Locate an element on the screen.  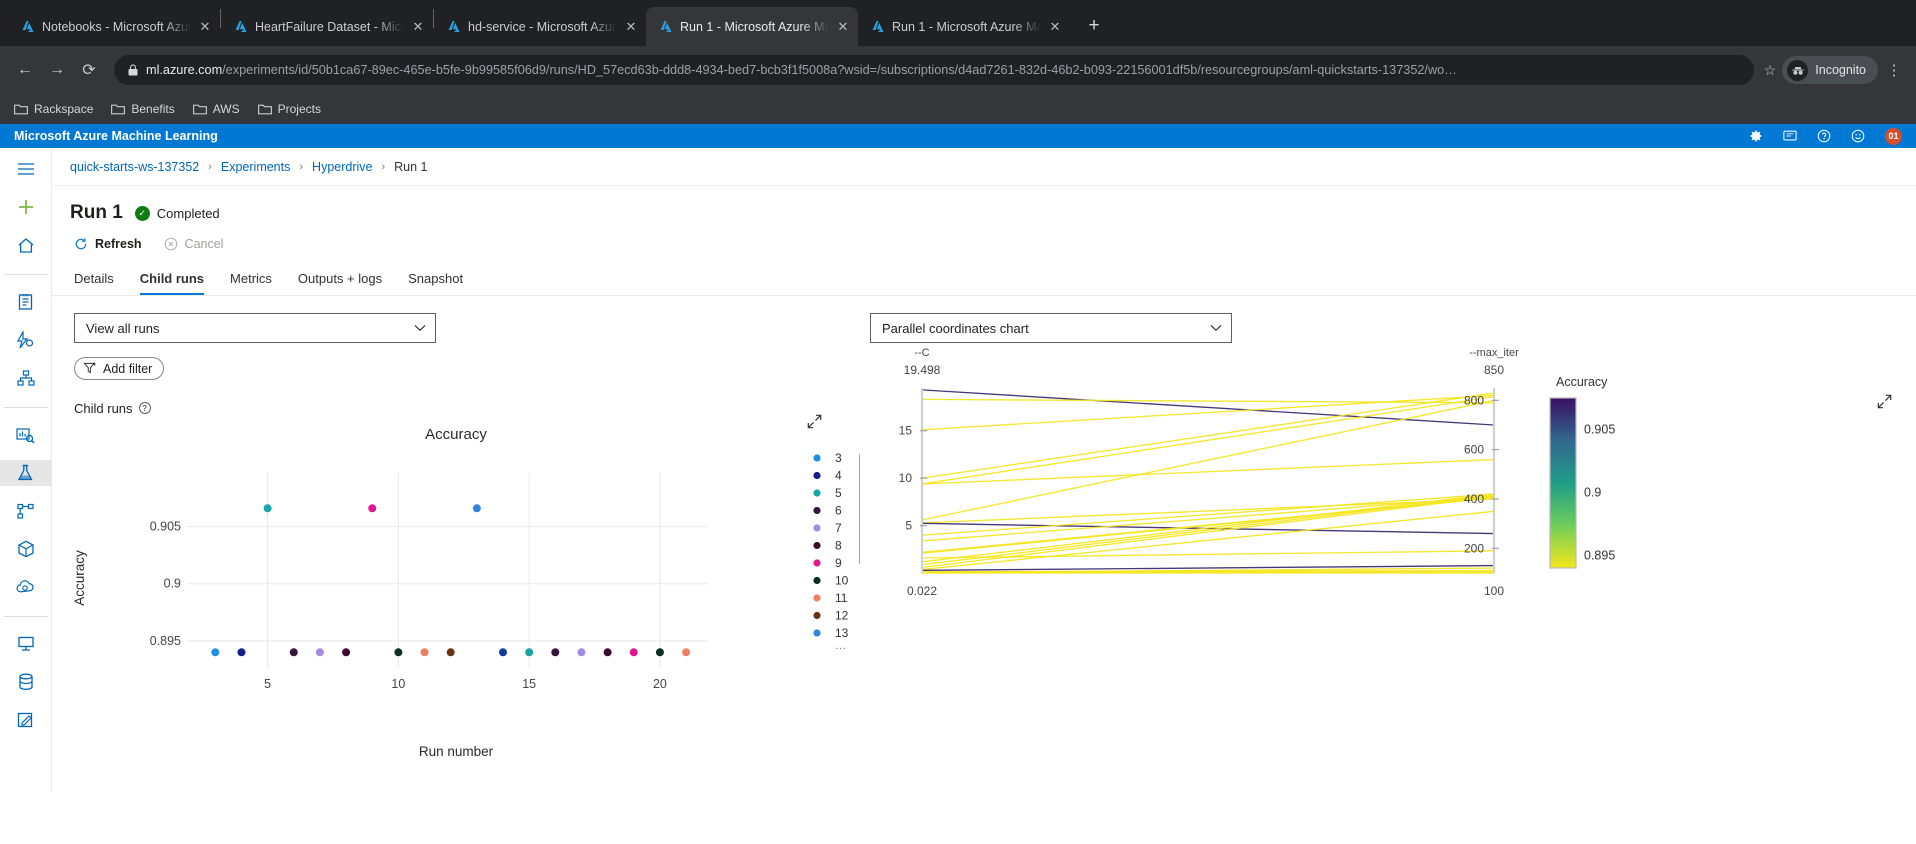
browser-tab-4: Run 1 - Microsoft Azure Machi ✕ is located at coordinates (964, 26).